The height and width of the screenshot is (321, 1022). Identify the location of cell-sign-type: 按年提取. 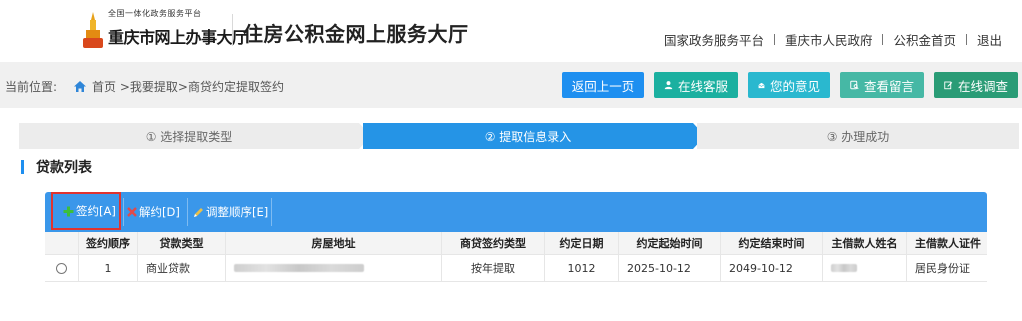
(493, 268).